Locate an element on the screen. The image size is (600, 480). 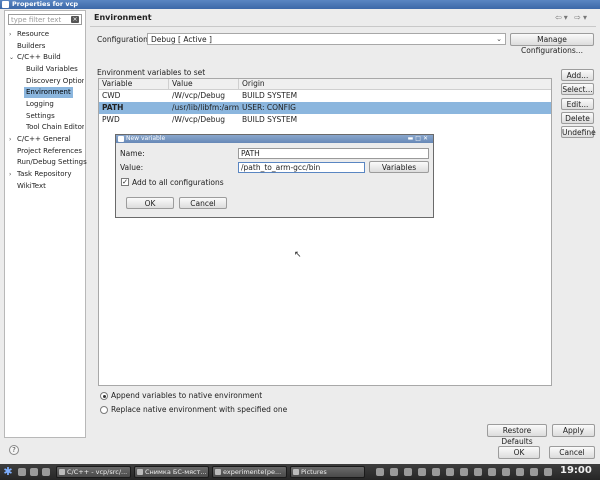
dialog-titlebar: New variable ▬□✕ is located at coordinates (274, 139).